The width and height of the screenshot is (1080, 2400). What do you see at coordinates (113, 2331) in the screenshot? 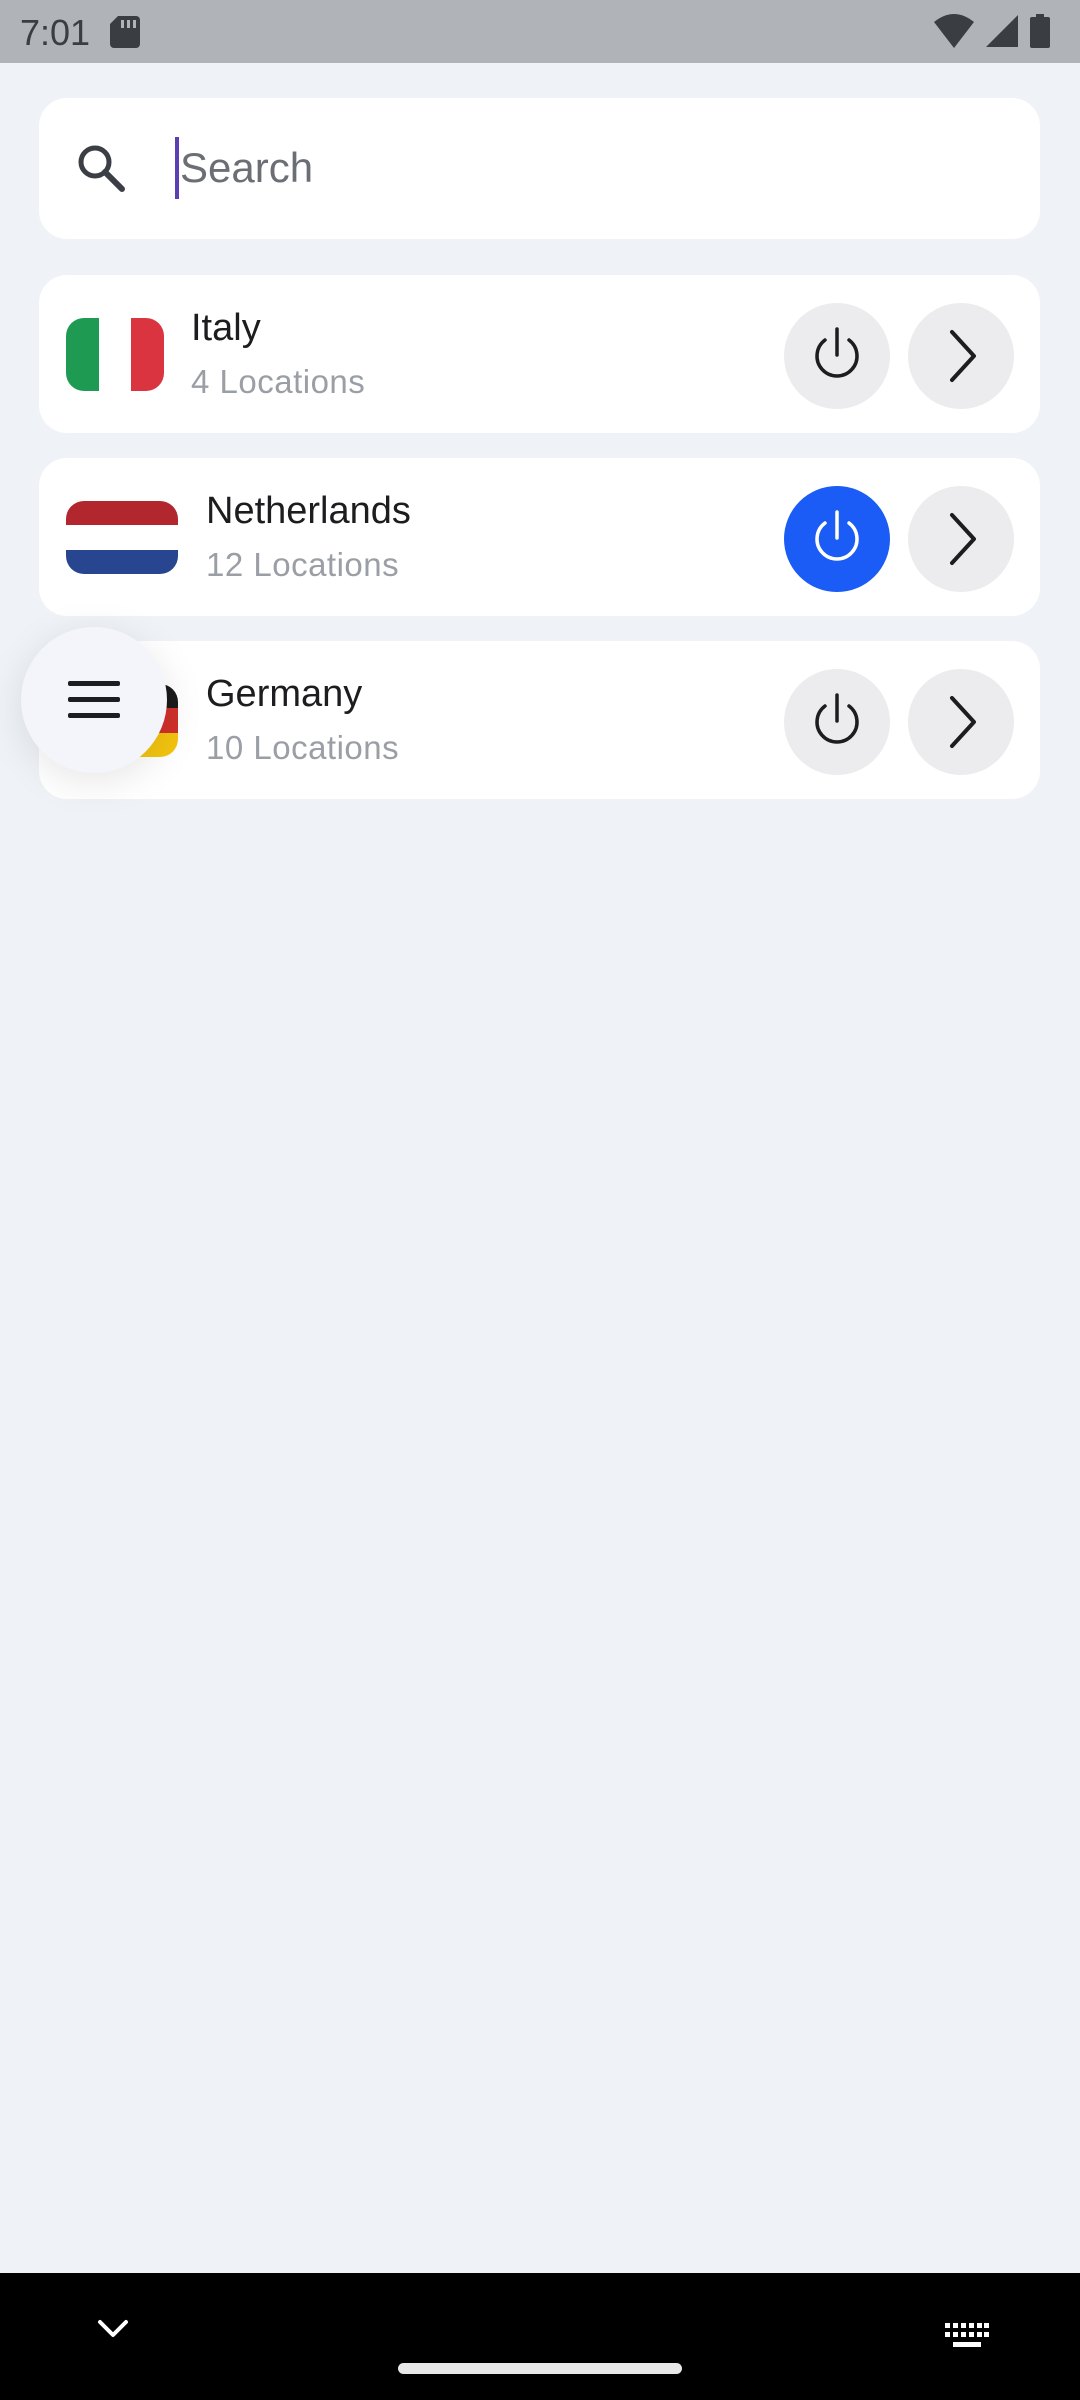
I see `chevron-down-icon` at bounding box center [113, 2331].